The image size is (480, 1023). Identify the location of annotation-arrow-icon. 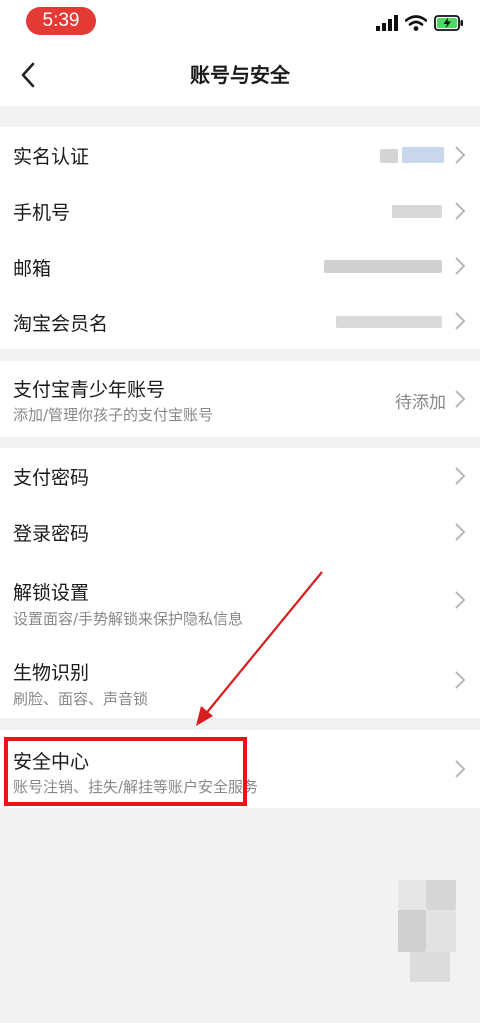
(259, 648).